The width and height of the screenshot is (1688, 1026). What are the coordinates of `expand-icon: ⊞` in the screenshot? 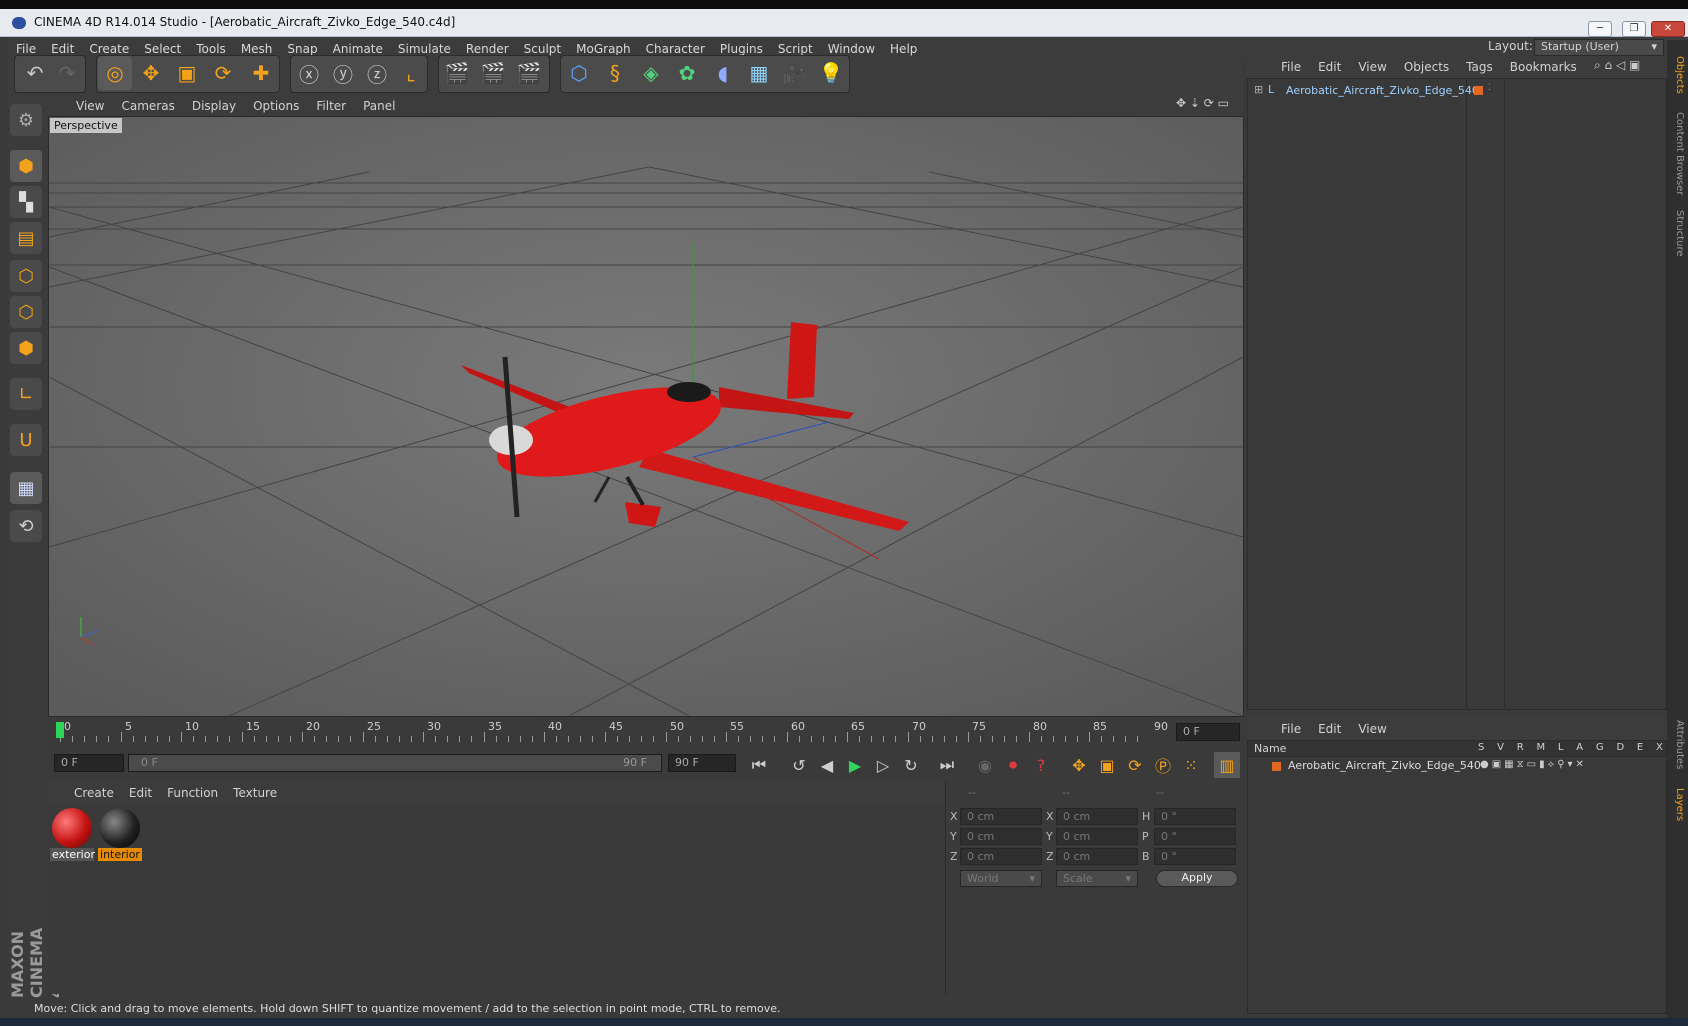 It's located at (1258, 89).